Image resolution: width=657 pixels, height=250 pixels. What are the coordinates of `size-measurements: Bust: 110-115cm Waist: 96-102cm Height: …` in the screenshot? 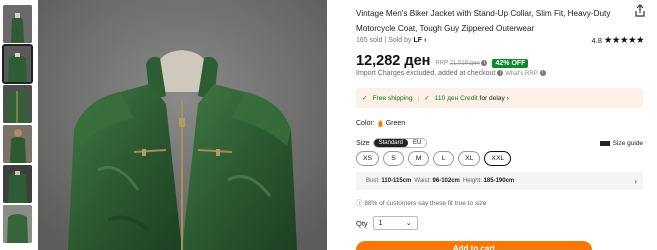 It's located at (499, 181).